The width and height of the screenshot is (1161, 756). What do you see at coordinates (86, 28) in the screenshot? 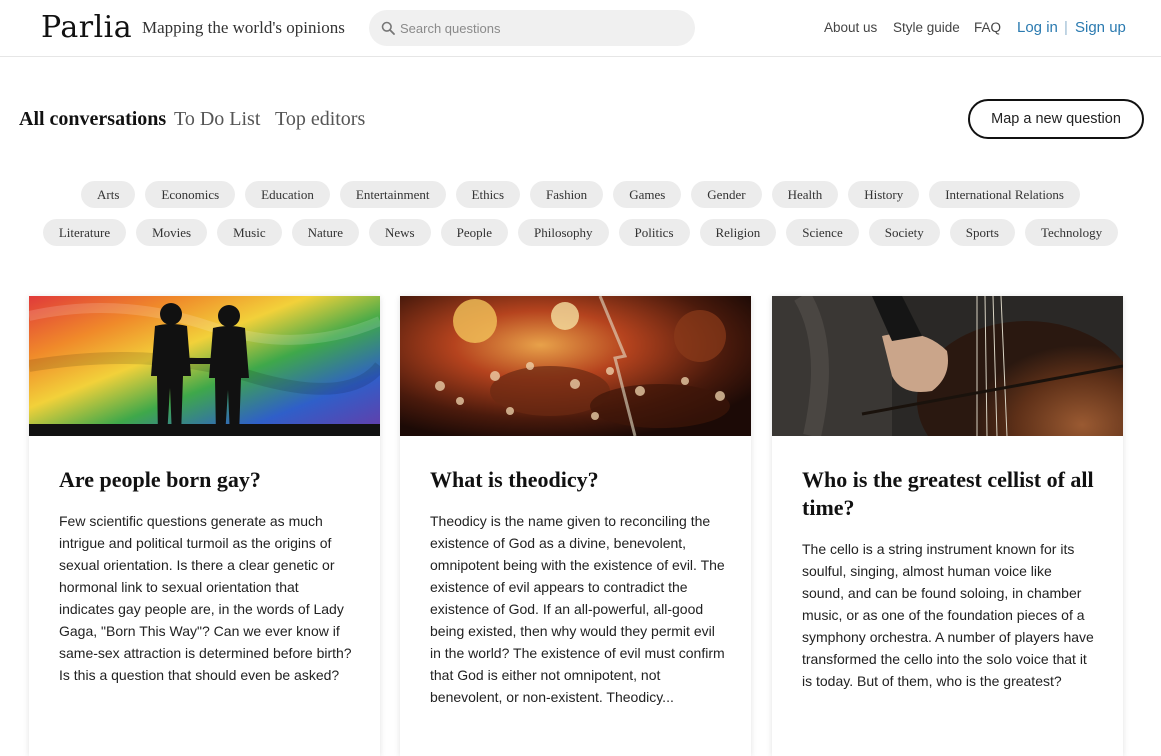
I see `site-logo: Parlia` at bounding box center [86, 28].